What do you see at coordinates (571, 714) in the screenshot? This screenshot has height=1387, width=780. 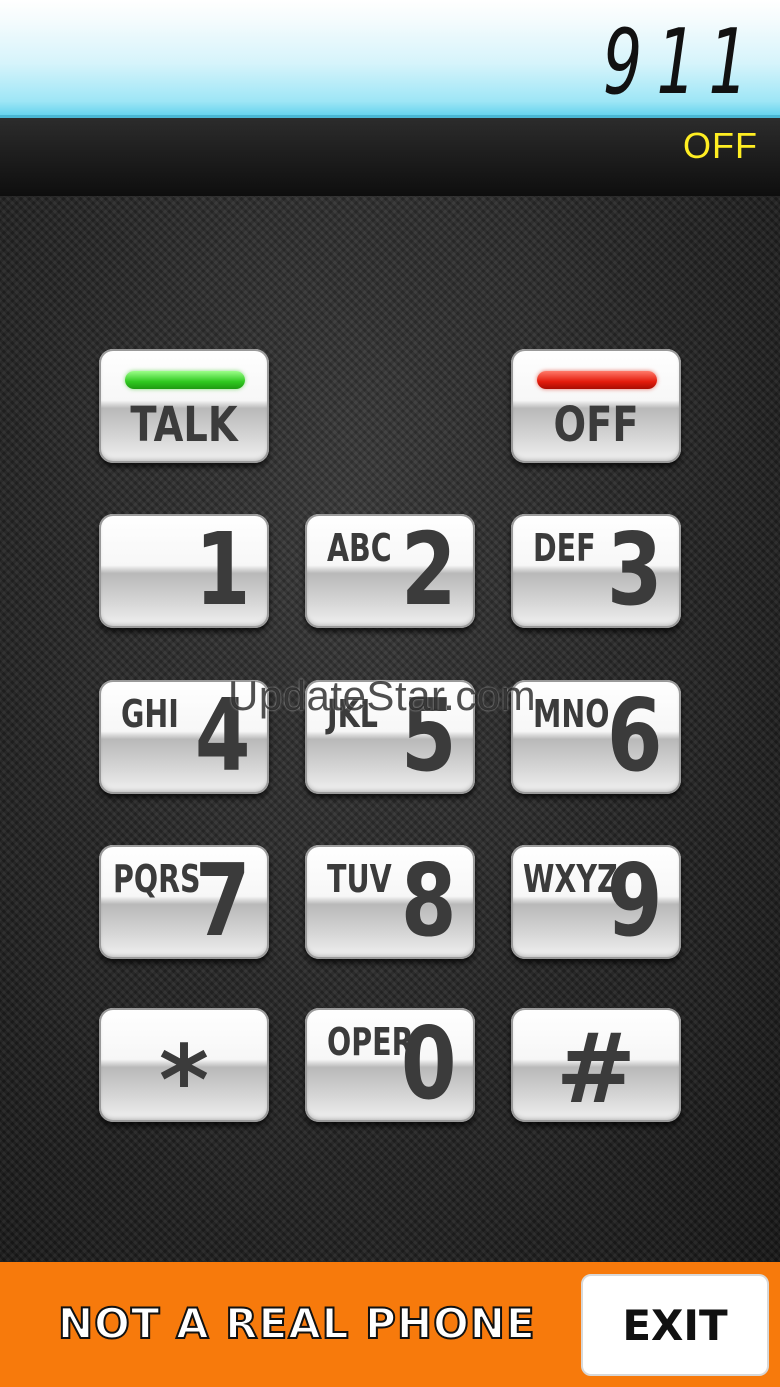 I see `key-letters: MNO` at bounding box center [571, 714].